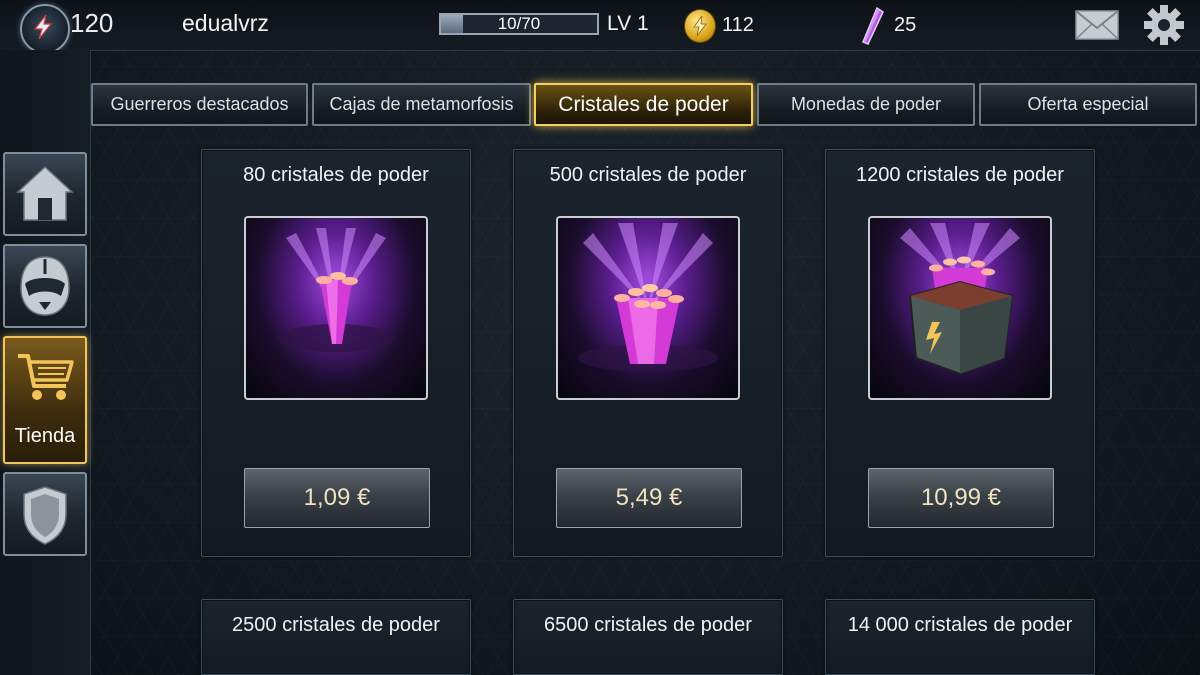  I want to click on sidebar: Tienda, so click(45, 362).